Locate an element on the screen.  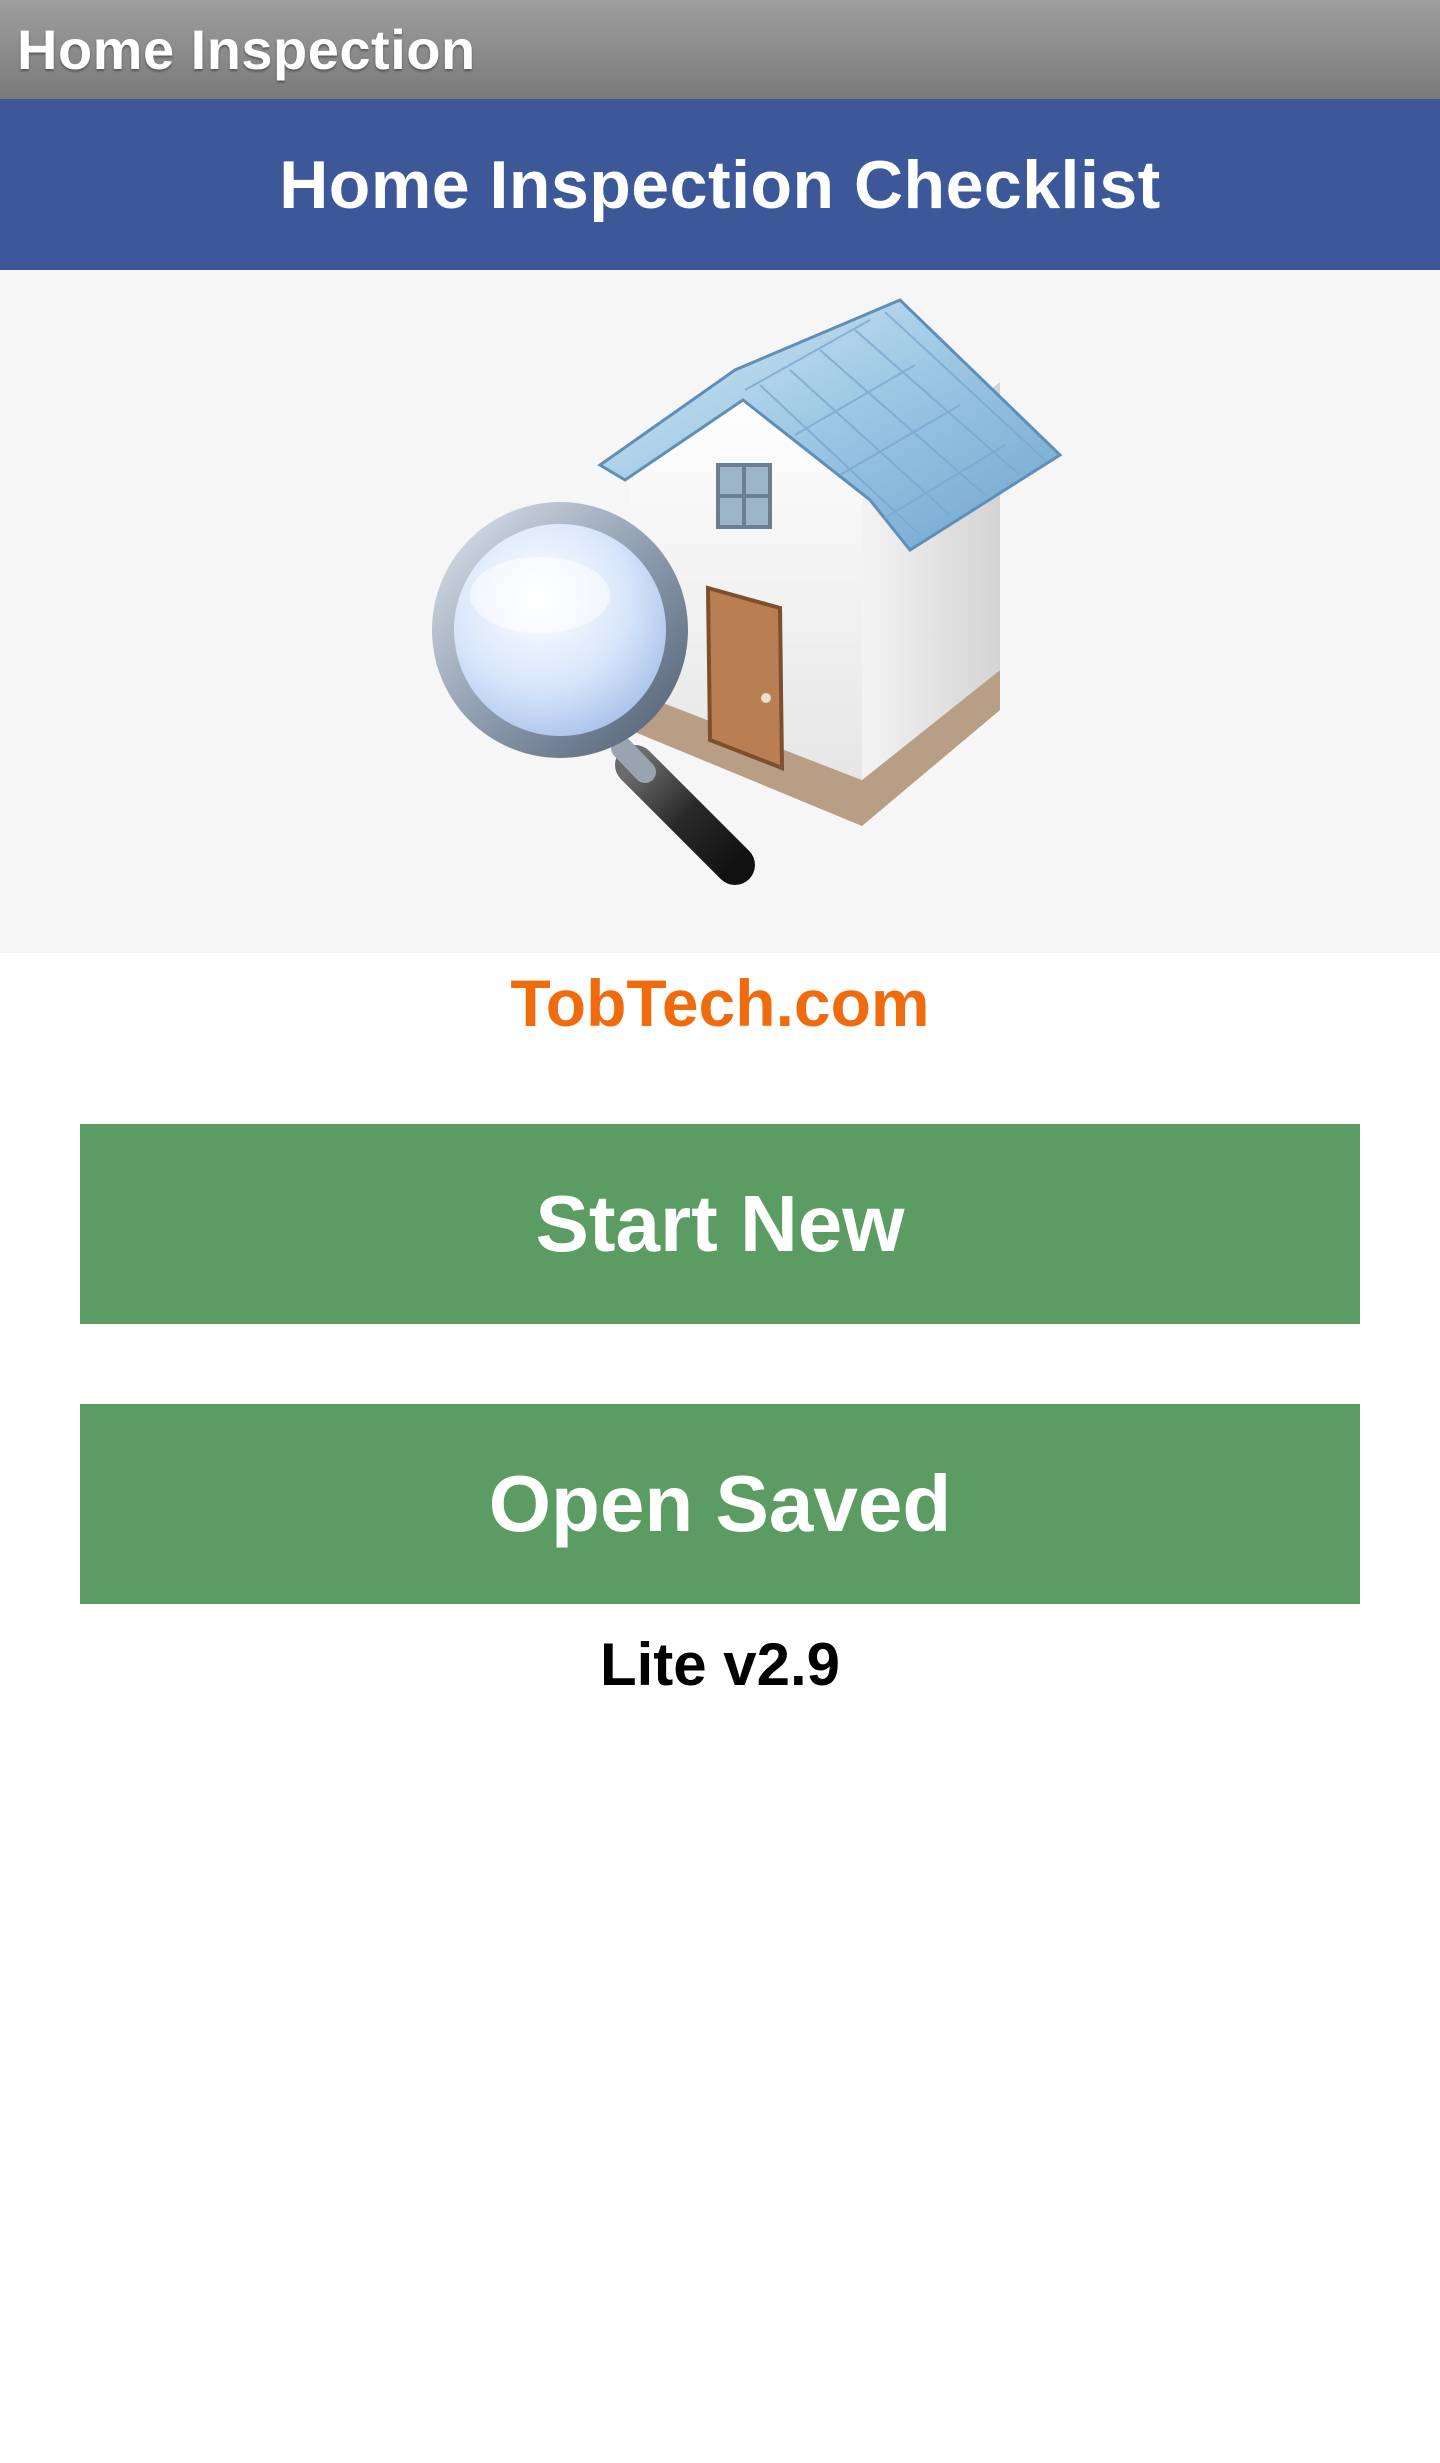
app-title: Home Inspection is located at coordinates (246, 49).